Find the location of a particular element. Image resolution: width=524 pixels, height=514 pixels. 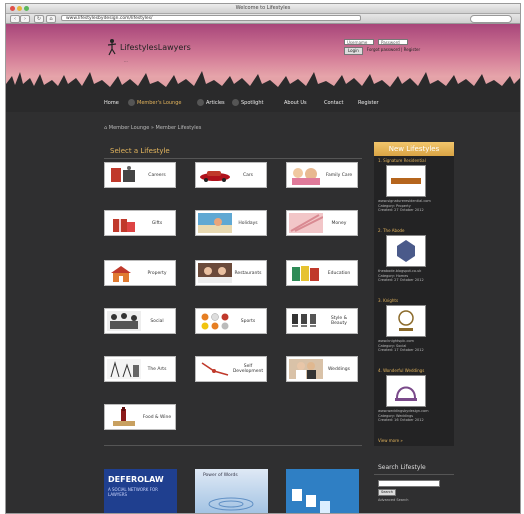

tile-label: Sports is located at coordinates (248, 321).